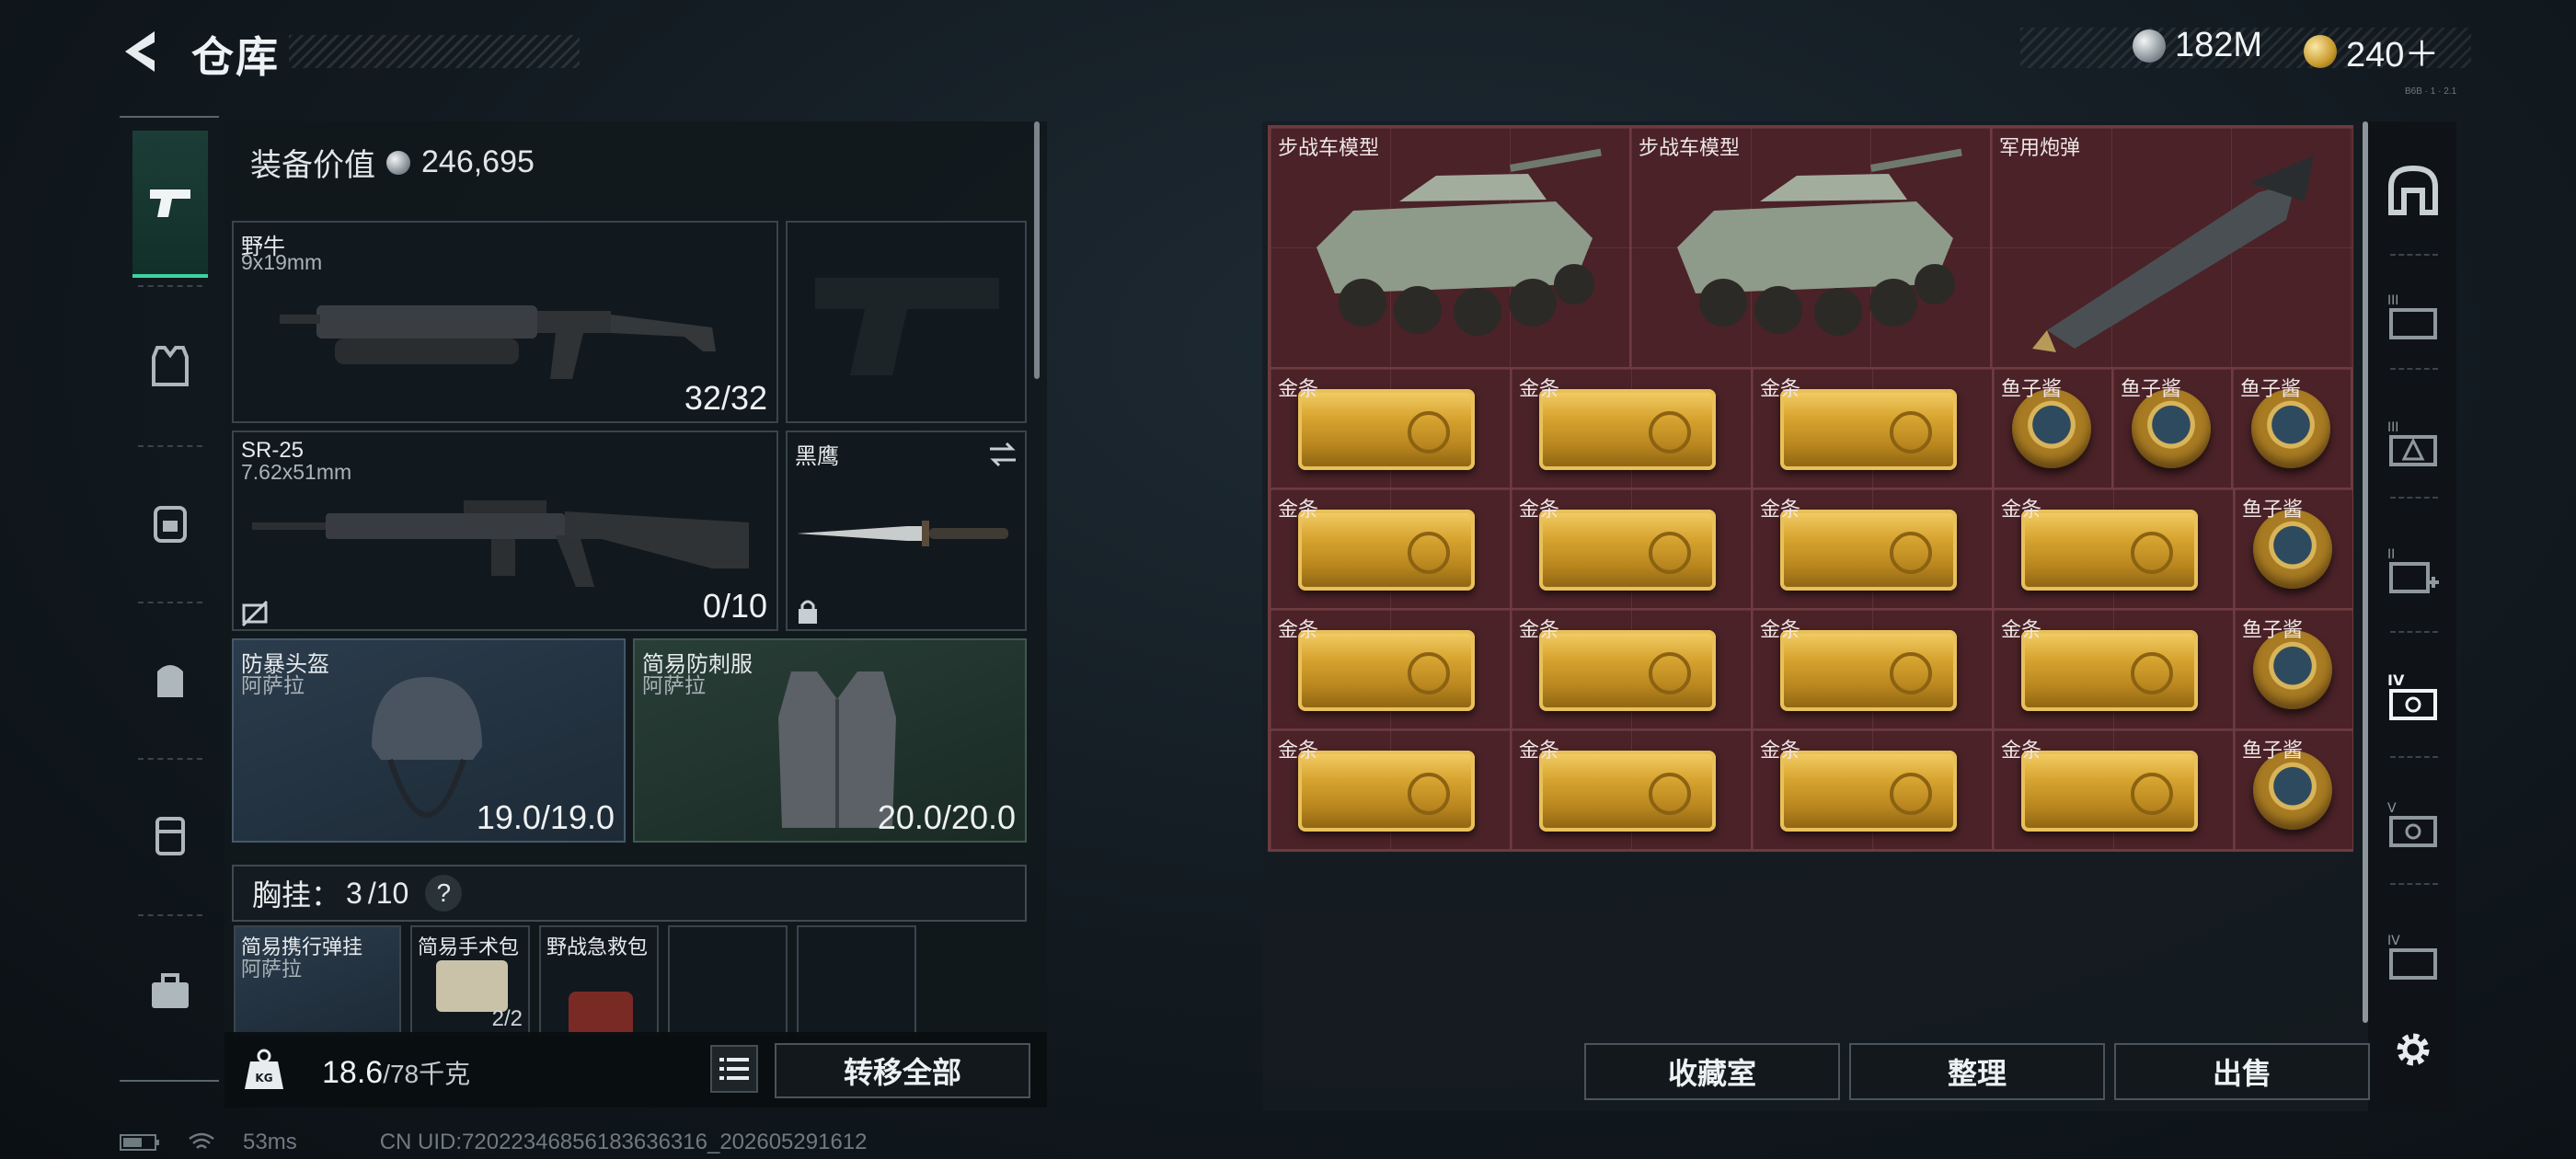 Image resolution: width=2576 pixels, height=1159 pixels. Describe the element at coordinates (734, 1069) in the screenshot. I see `list-view-button` at that location.